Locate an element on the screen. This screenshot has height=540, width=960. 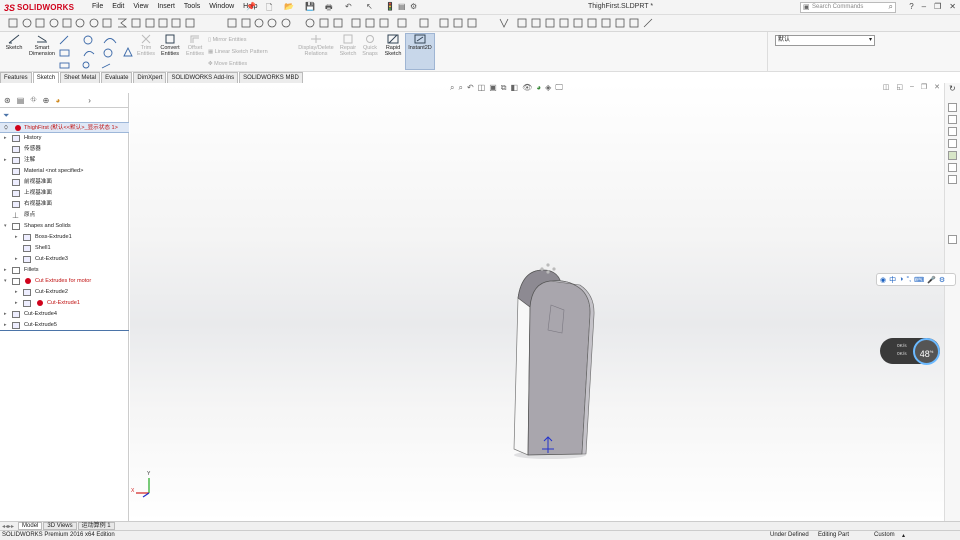
tab-sketch: Sketch is located at coordinates (46, 77).